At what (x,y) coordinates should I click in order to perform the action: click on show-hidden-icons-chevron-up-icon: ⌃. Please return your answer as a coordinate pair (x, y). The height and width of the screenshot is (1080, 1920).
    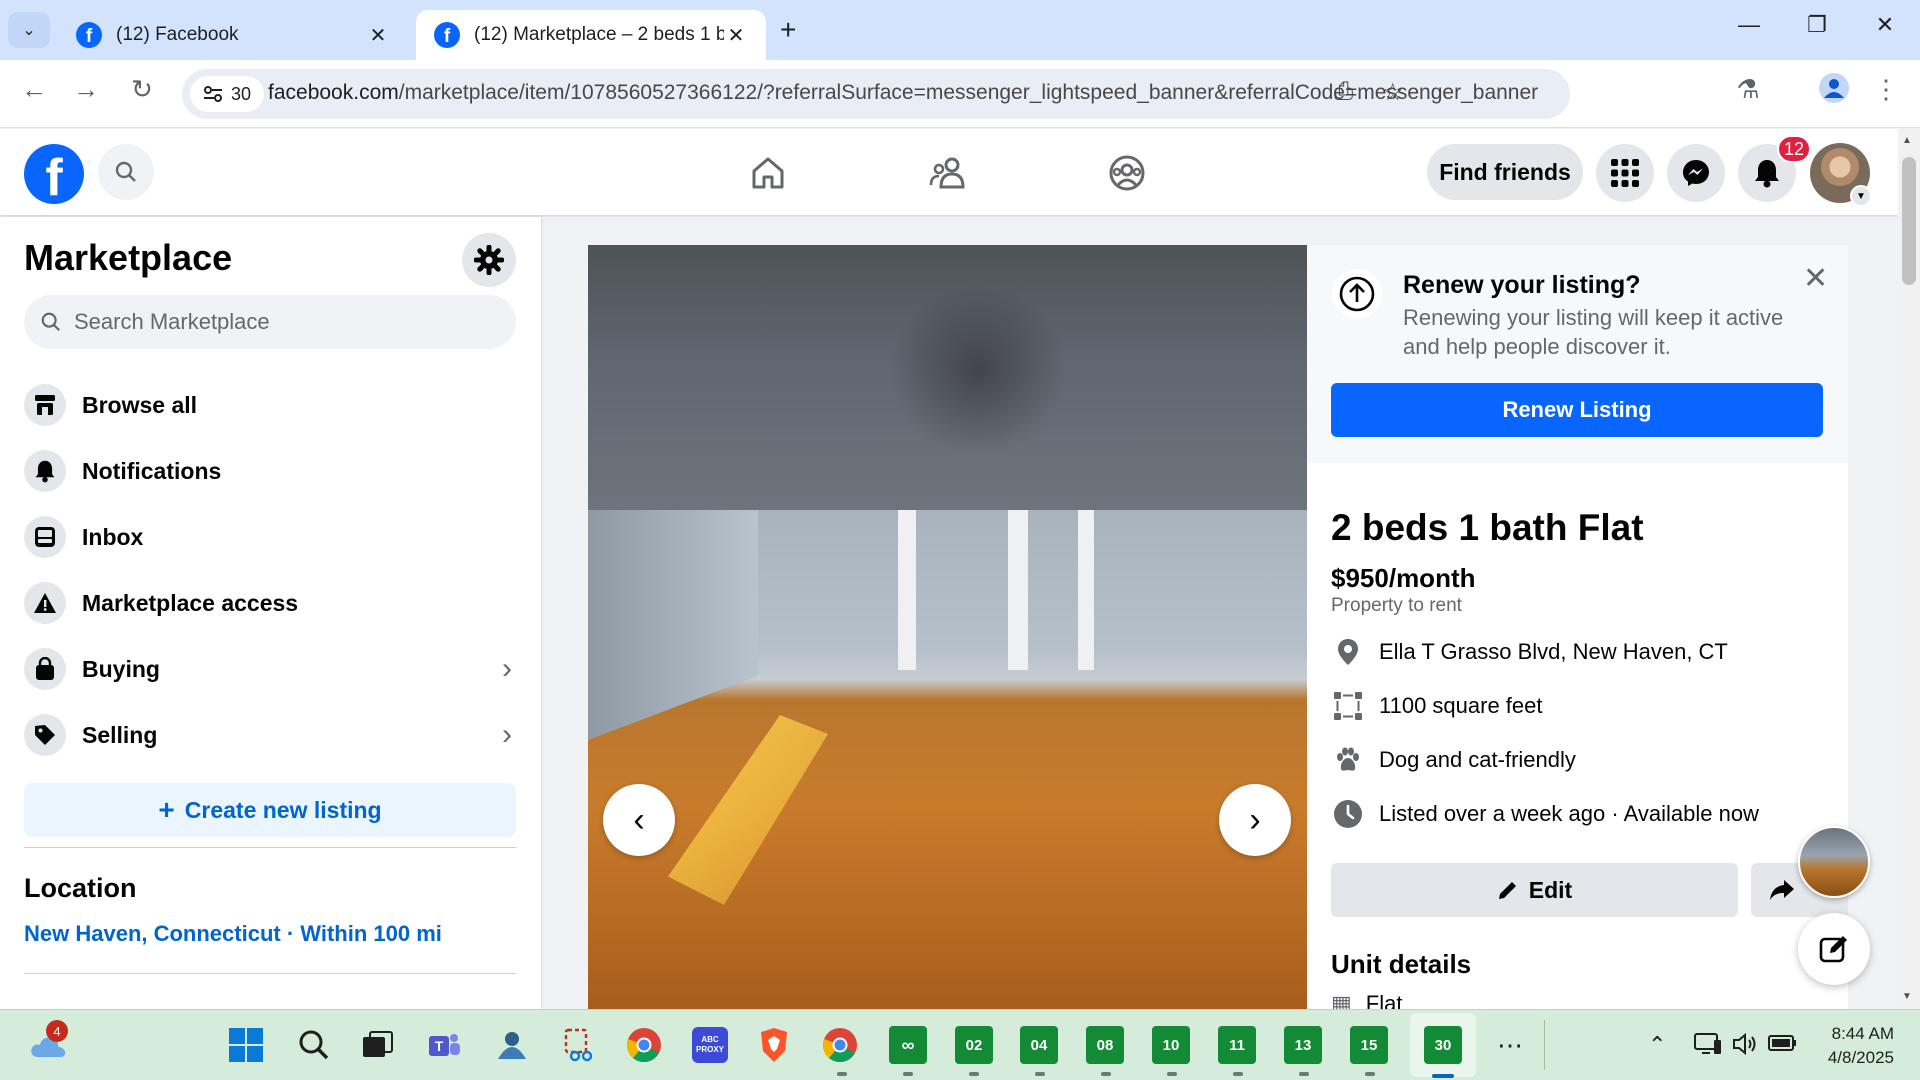
    Looking at the image, I should click on (1657, 1045).